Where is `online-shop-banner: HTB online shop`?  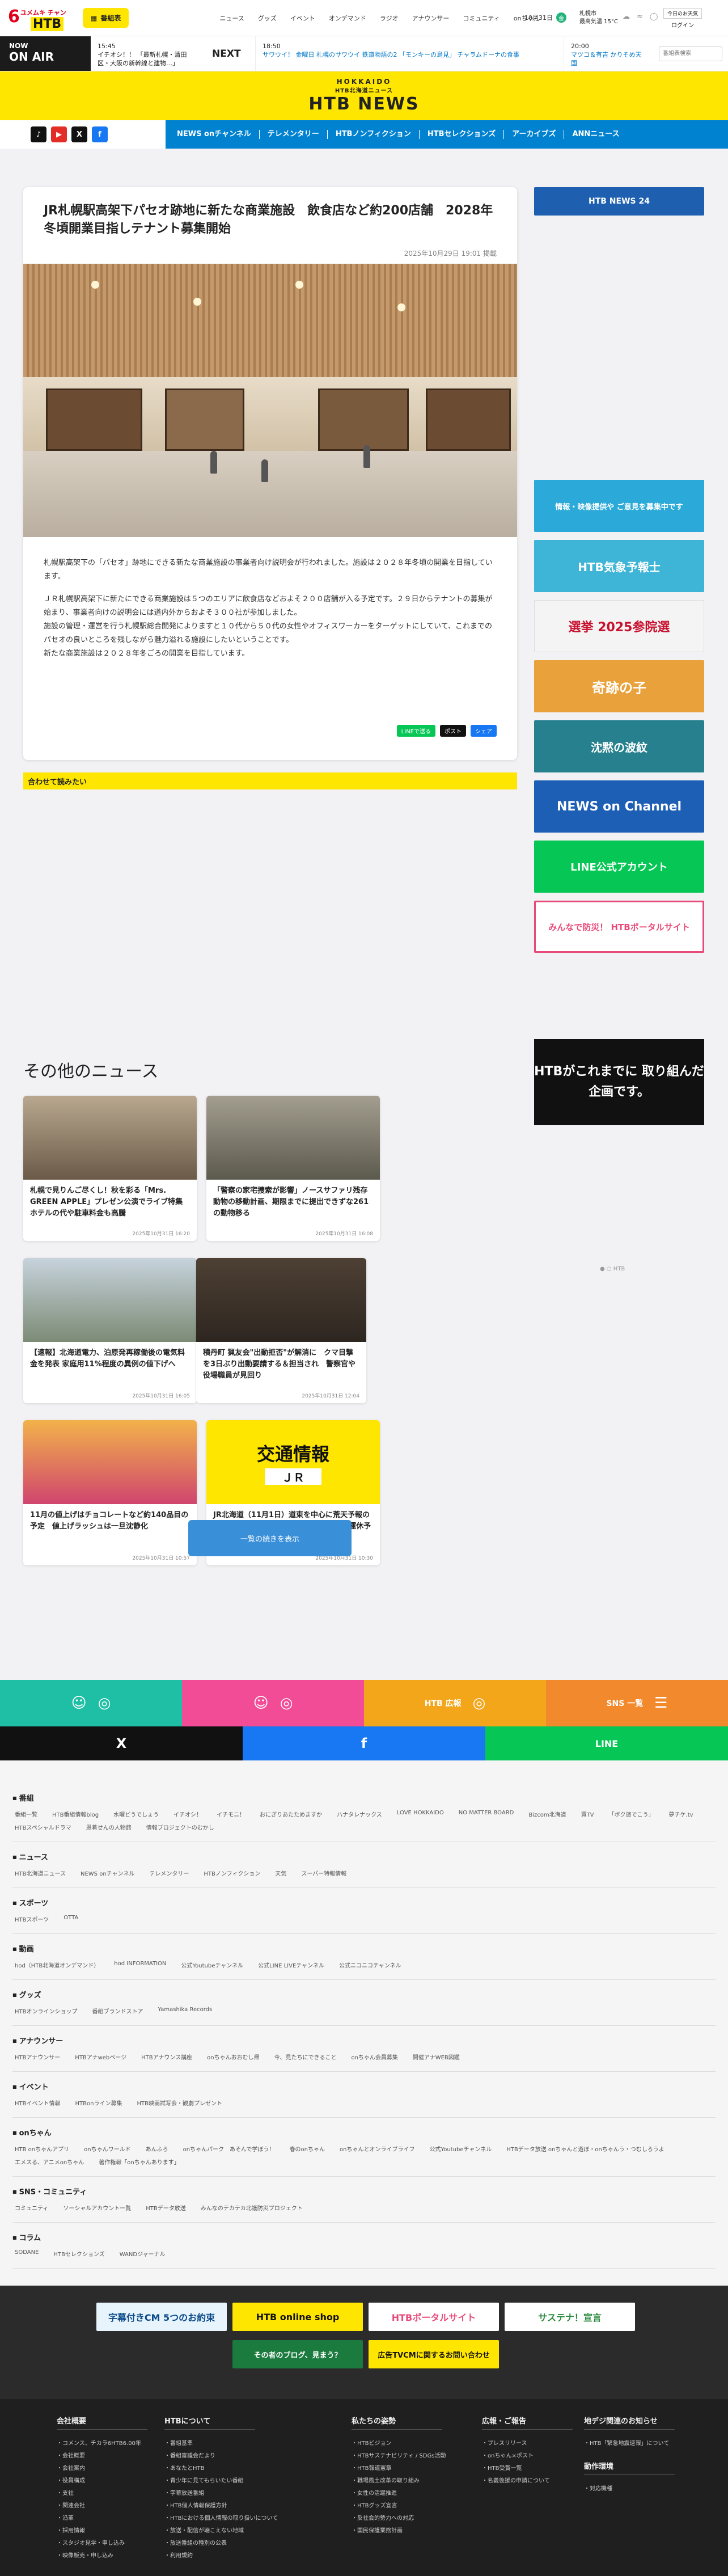 online-shop-banner: HTB online shop is located at coordinates (297, 2317).